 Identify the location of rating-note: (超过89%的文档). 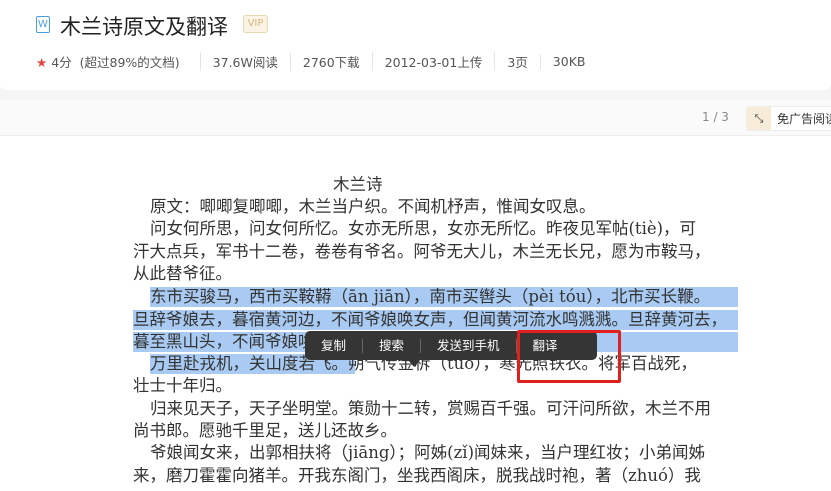
(129, 62).